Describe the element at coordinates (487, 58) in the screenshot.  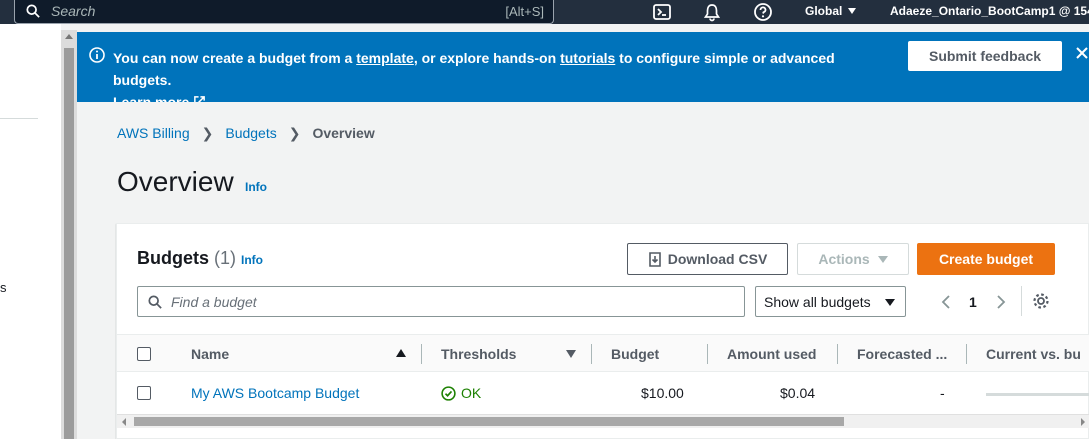
I see `banner-text: , or explore hands-on` at that location.